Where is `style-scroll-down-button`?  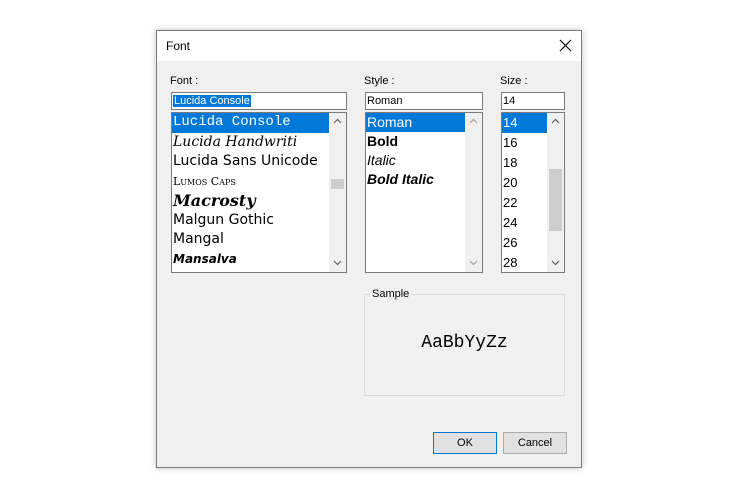 style-scroll-down-button is located at coordinates (473, 263).